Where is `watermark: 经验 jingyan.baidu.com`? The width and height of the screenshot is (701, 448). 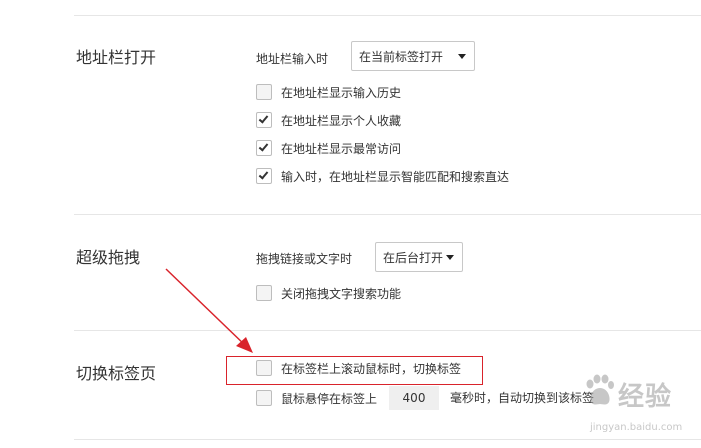
watermark: 经验 jingyan.baidu.com is located at coordinates (638, 405).